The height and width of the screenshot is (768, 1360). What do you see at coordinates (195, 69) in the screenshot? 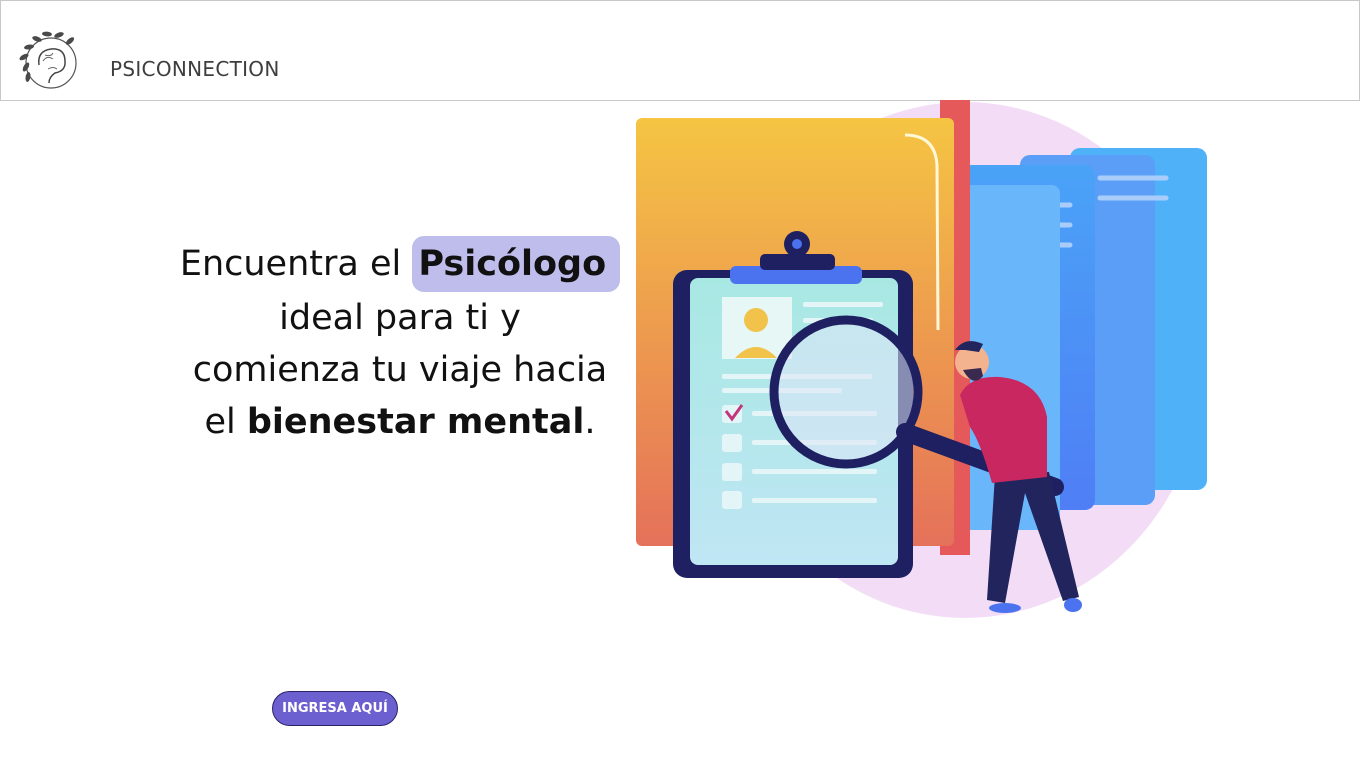
I see `brand-name: PSICONNECTION` at bounding box center [195, 69].